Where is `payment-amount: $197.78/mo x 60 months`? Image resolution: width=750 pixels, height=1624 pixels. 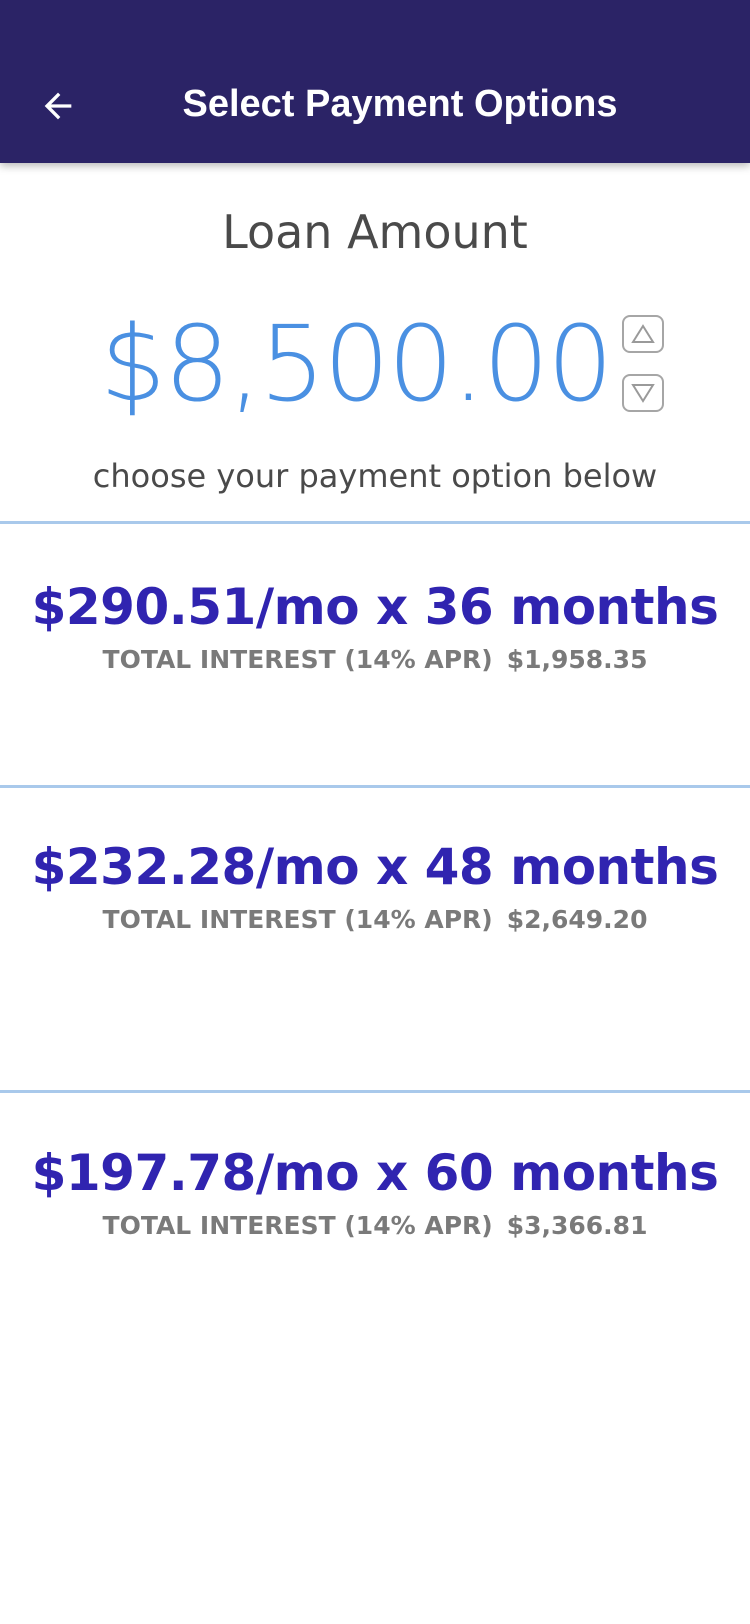 payment-amount: $197.78/mo x 60 months is located at coordinates (375, 1173).